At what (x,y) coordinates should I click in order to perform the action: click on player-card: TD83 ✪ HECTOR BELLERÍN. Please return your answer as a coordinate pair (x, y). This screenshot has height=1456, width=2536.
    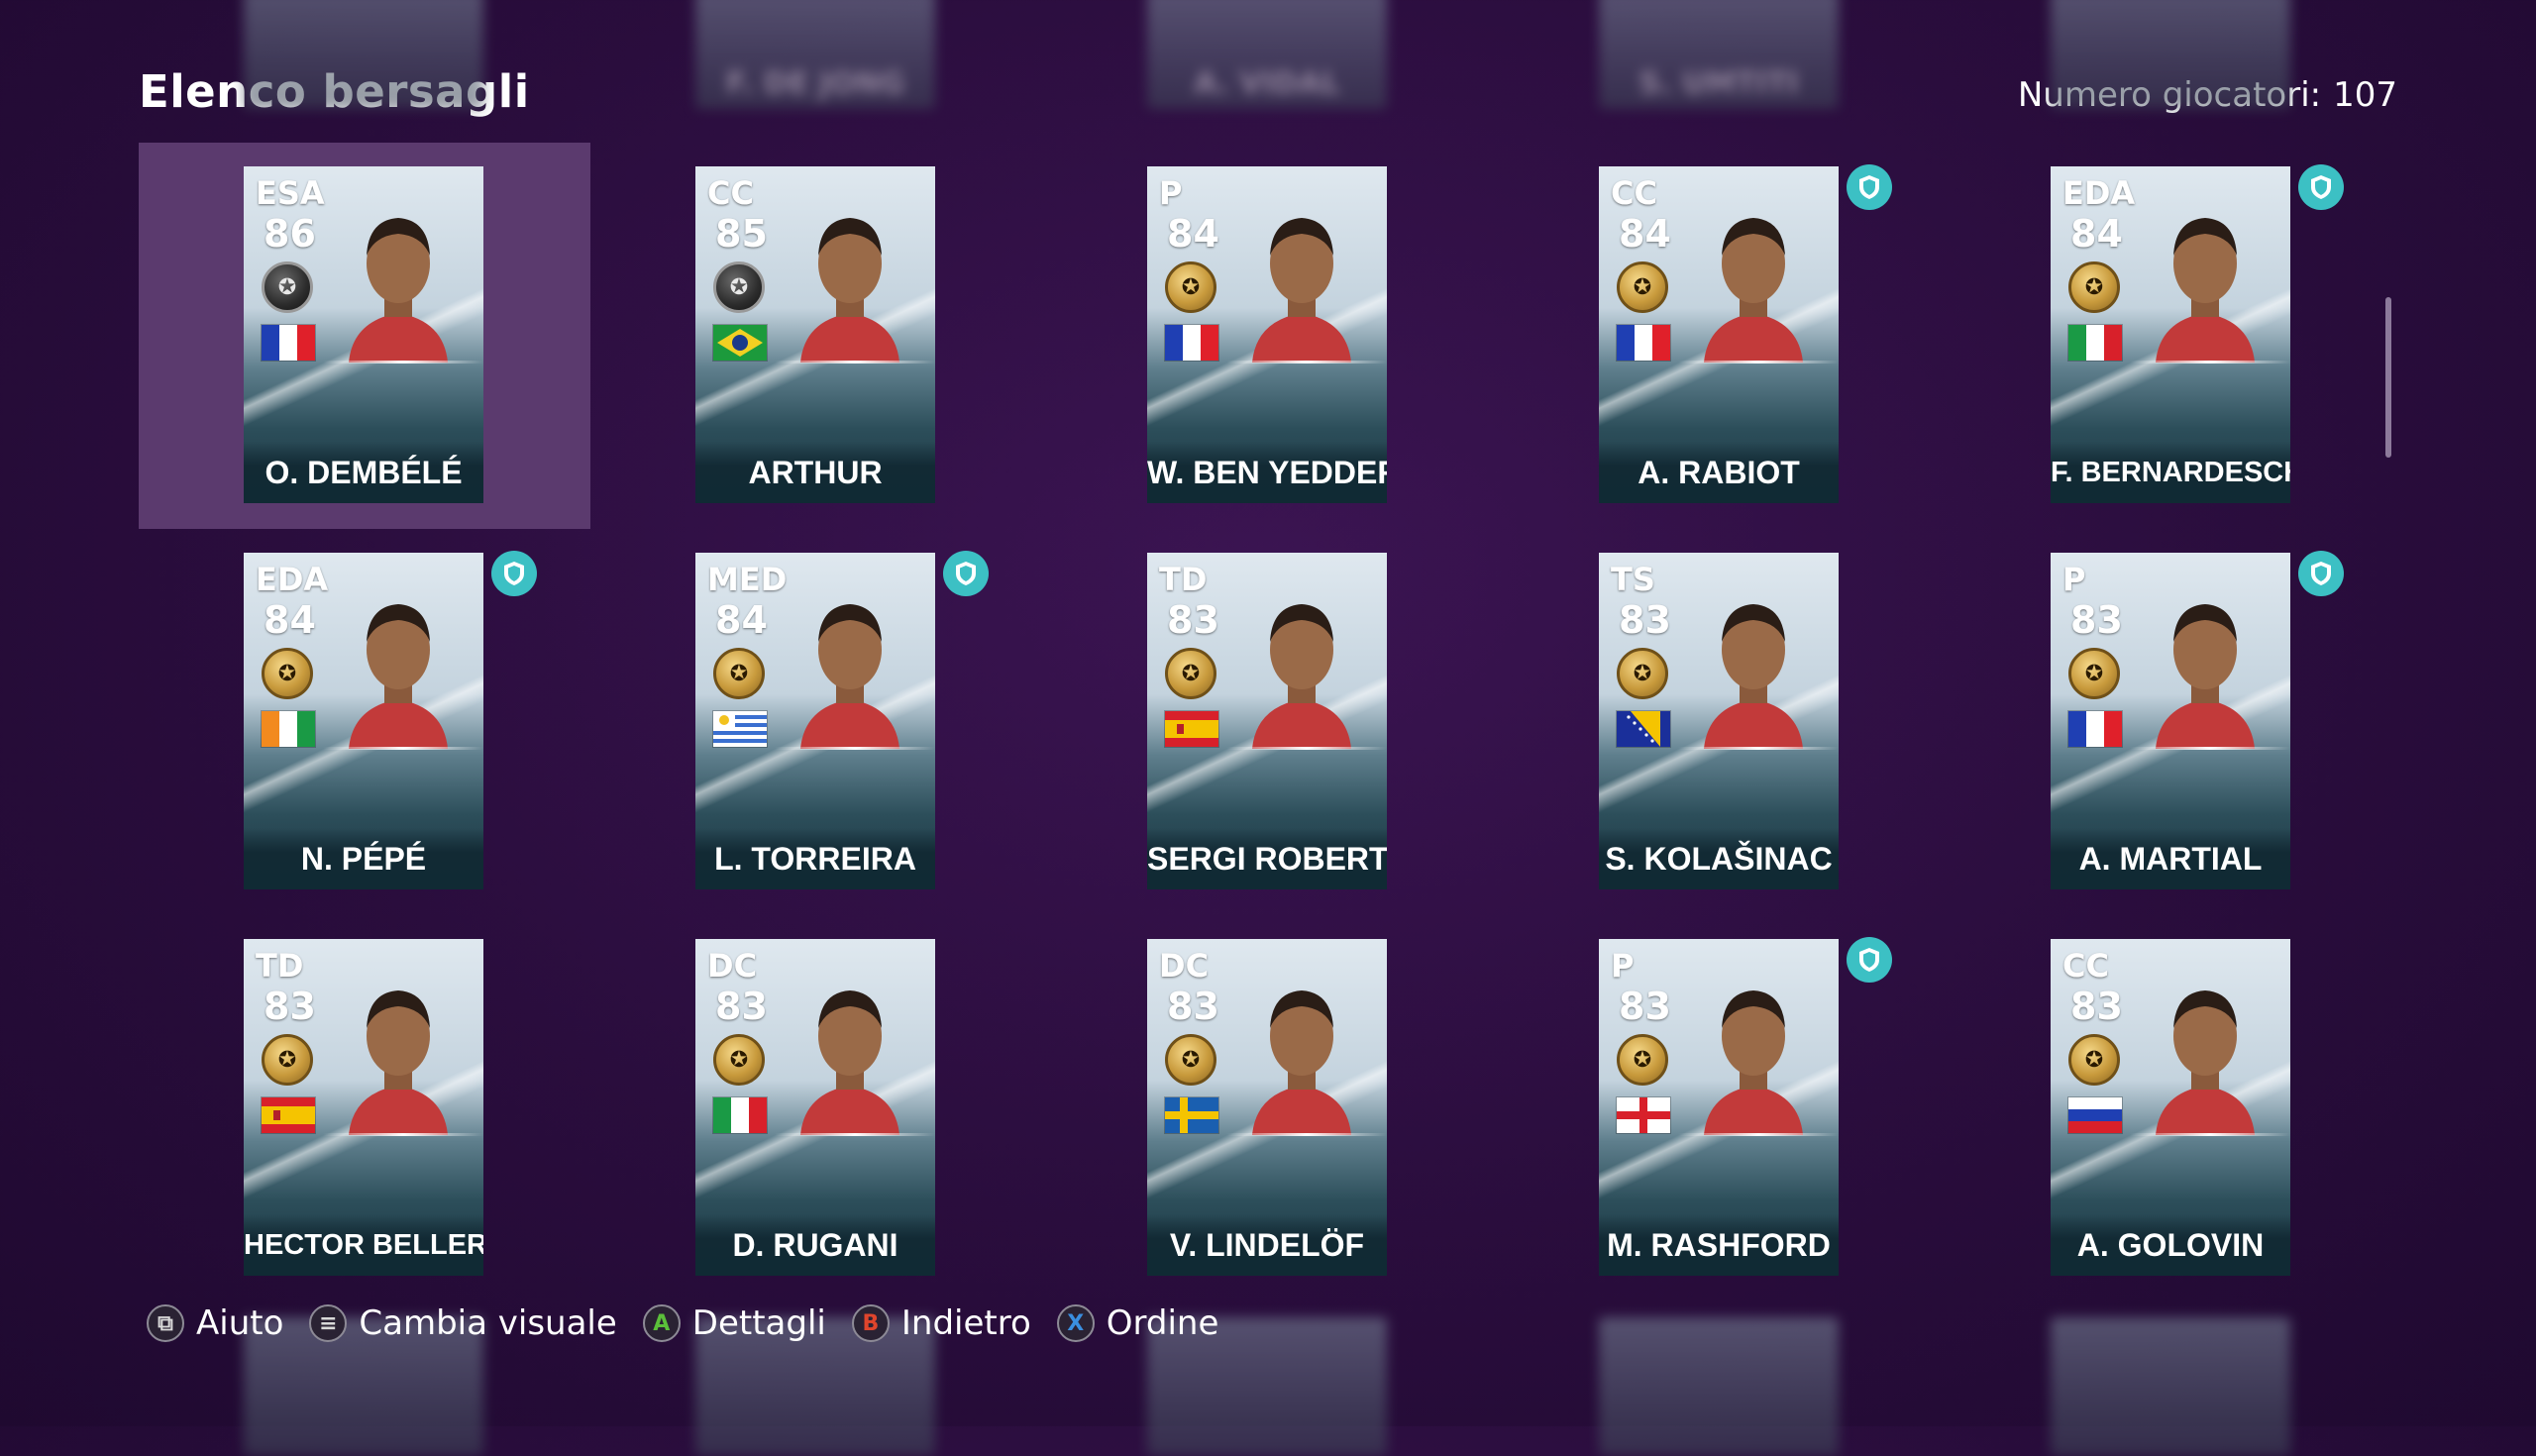
    Looking at the image, I should click on (363, 1107).